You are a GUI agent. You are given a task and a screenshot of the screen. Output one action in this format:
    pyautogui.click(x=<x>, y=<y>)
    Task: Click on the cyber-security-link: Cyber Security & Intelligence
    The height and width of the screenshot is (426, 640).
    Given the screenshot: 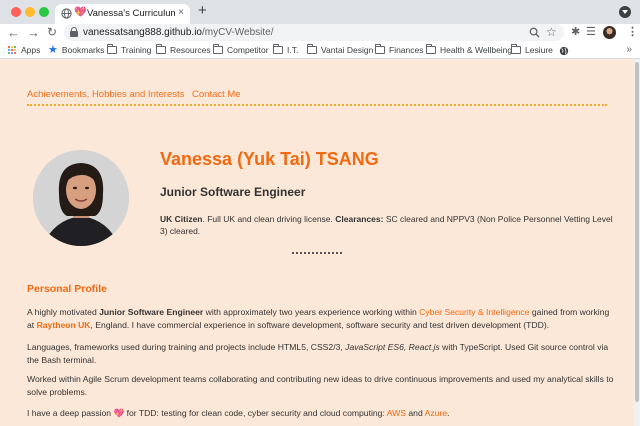 What is the action you would take?
    pyautogui.click(x=474, y=312)
    